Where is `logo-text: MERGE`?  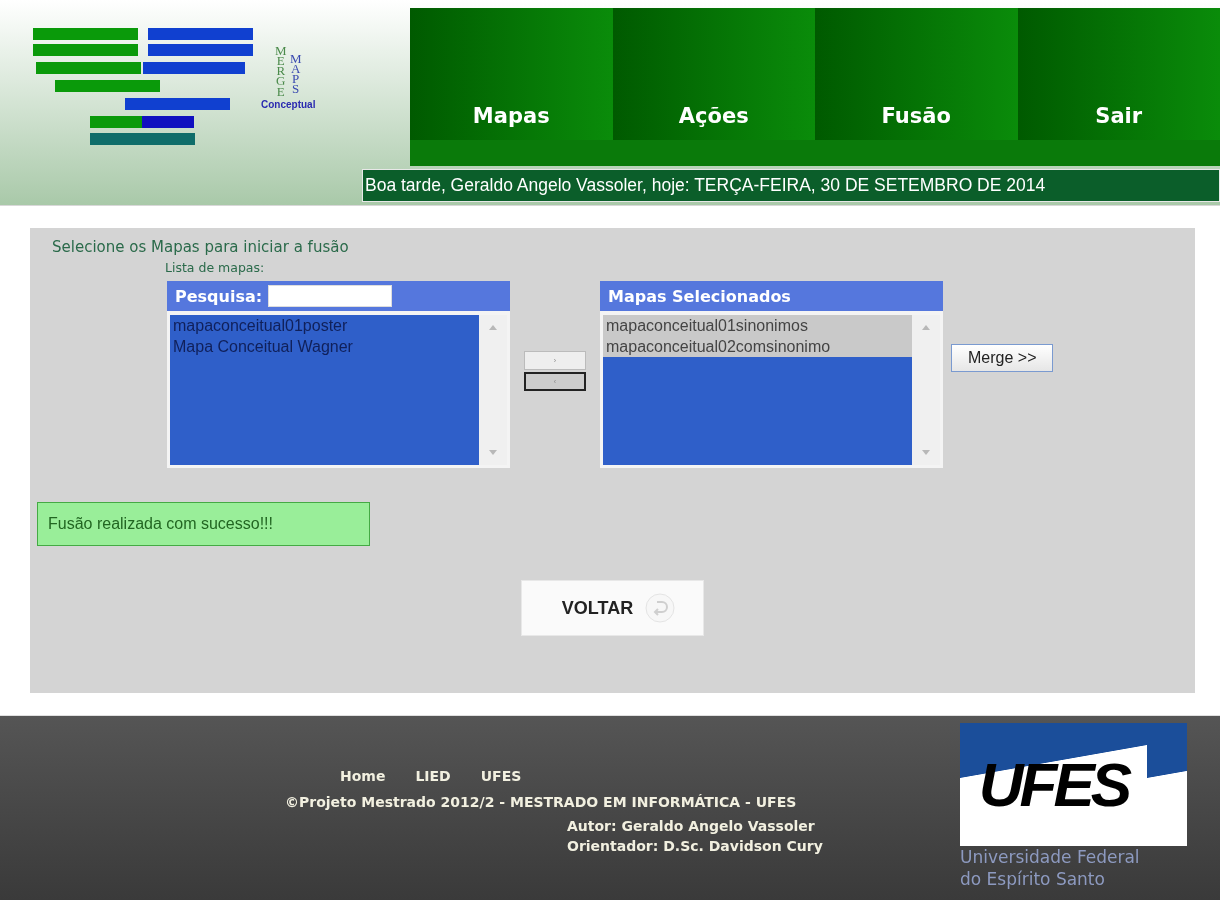 logo-text: MERGE is located at coordinates (281, 71).